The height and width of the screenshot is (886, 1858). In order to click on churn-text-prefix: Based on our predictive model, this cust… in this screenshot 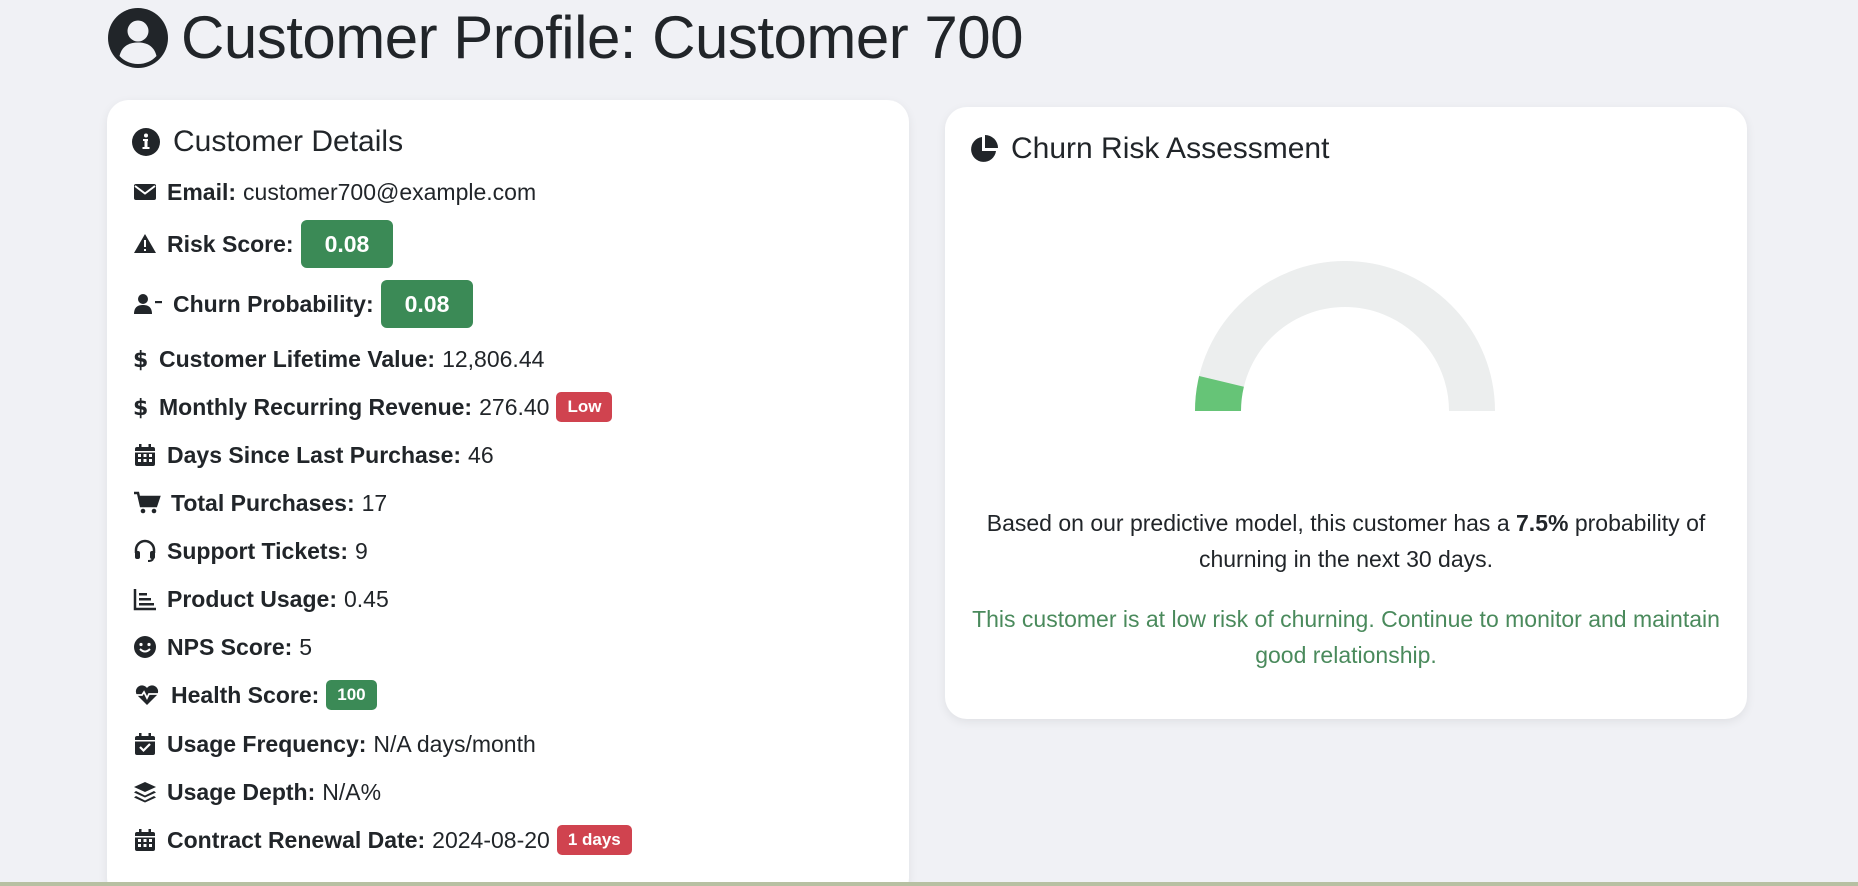, I will do `click(1251, 523)`.